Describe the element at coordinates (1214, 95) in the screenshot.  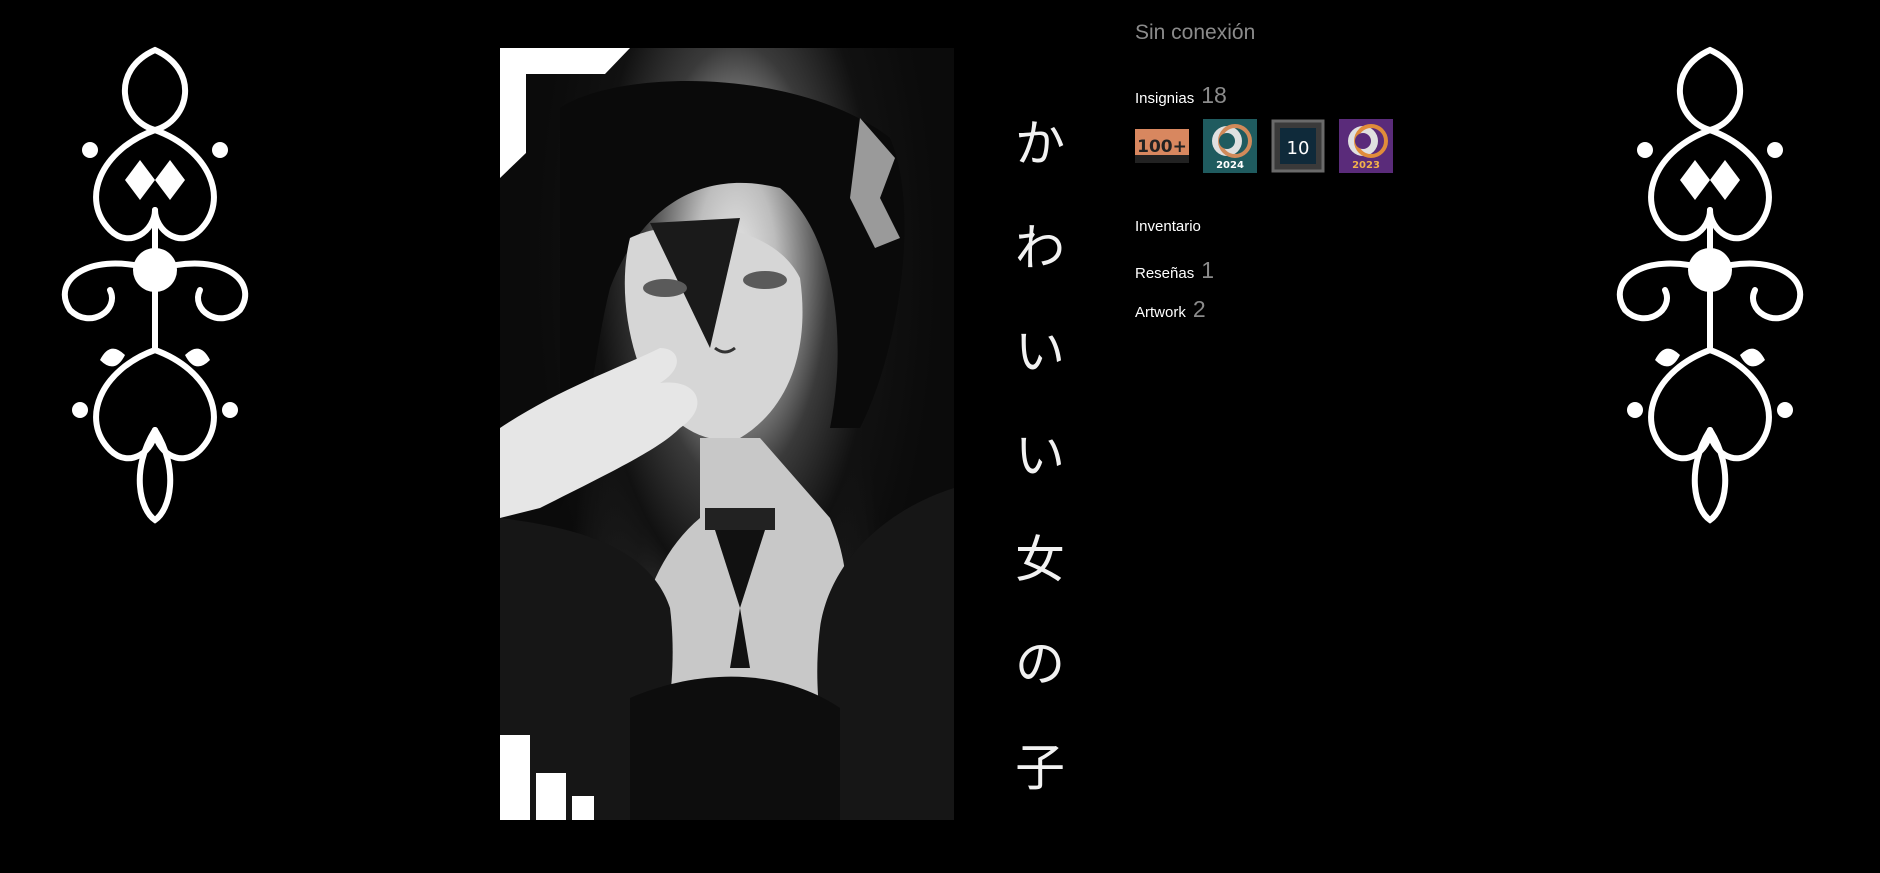
I see `badges-count: 18` at that location.